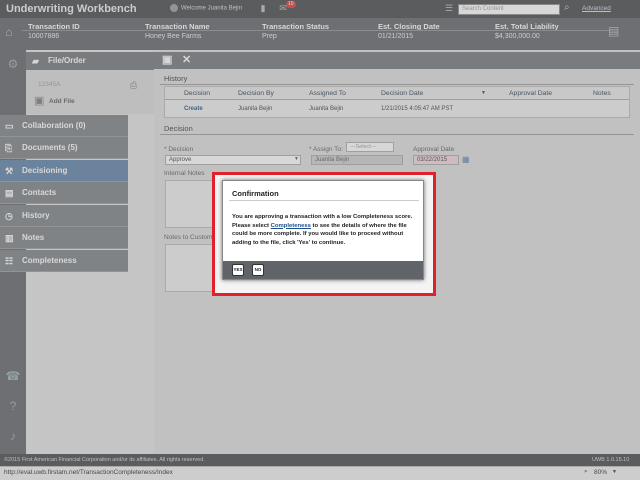 The width and height of the screenshot is (640, 480). Describe the element at coordinates (291, 226) in the screenshot. I see `completeness-link: Completeness` at that location.